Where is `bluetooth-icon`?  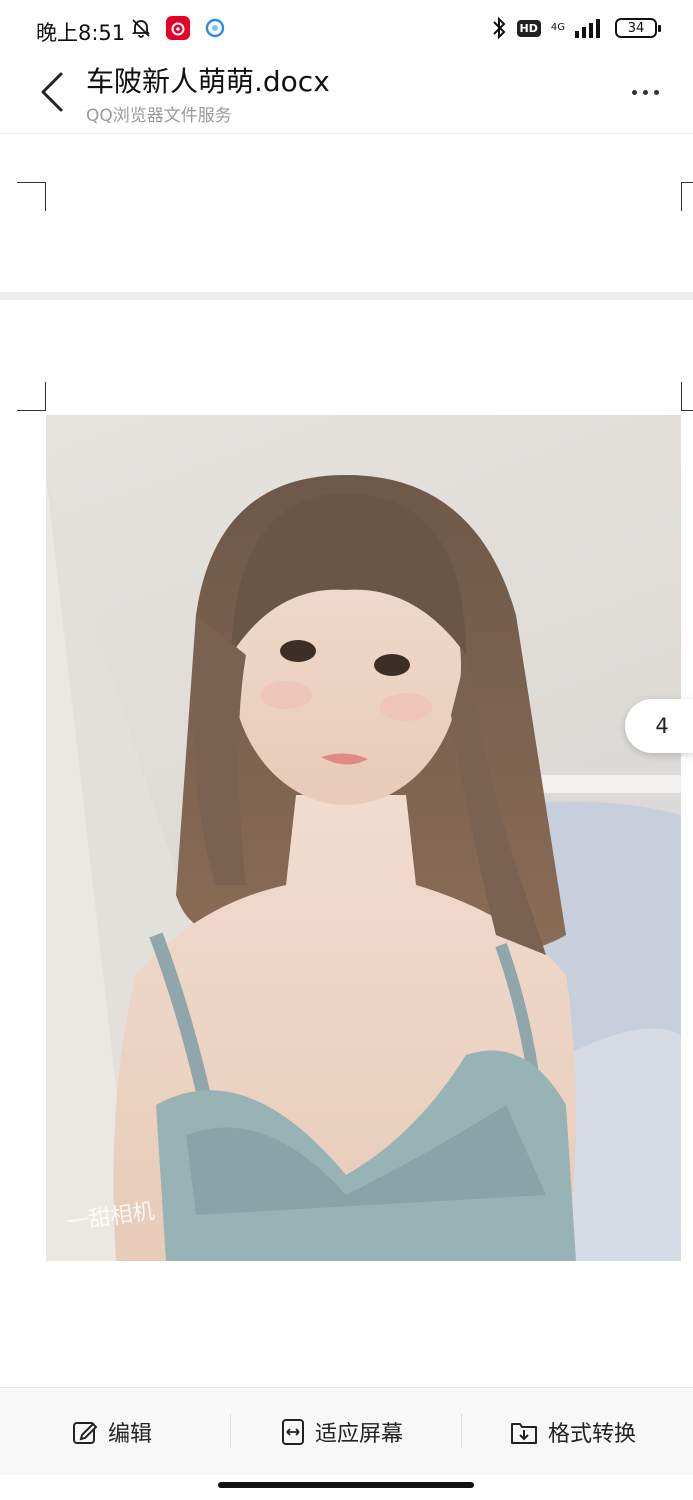
bluetooth-icon is located at coordinates (499, 28).